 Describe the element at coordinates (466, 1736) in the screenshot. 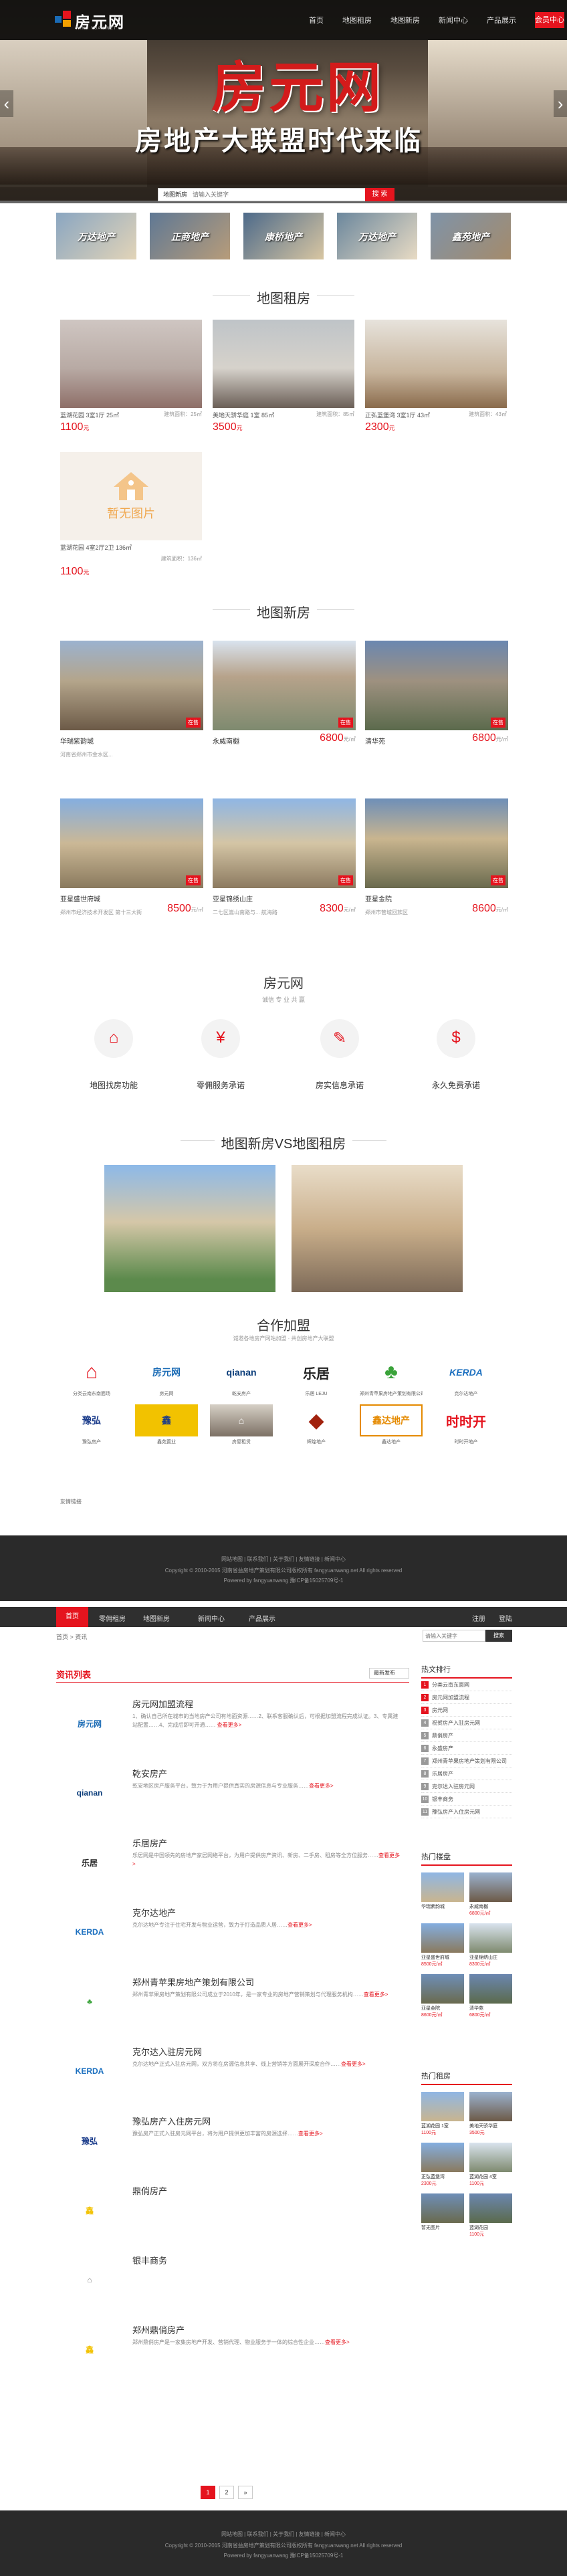

I see `rank-item: 5 鼎俏房产` at that location.